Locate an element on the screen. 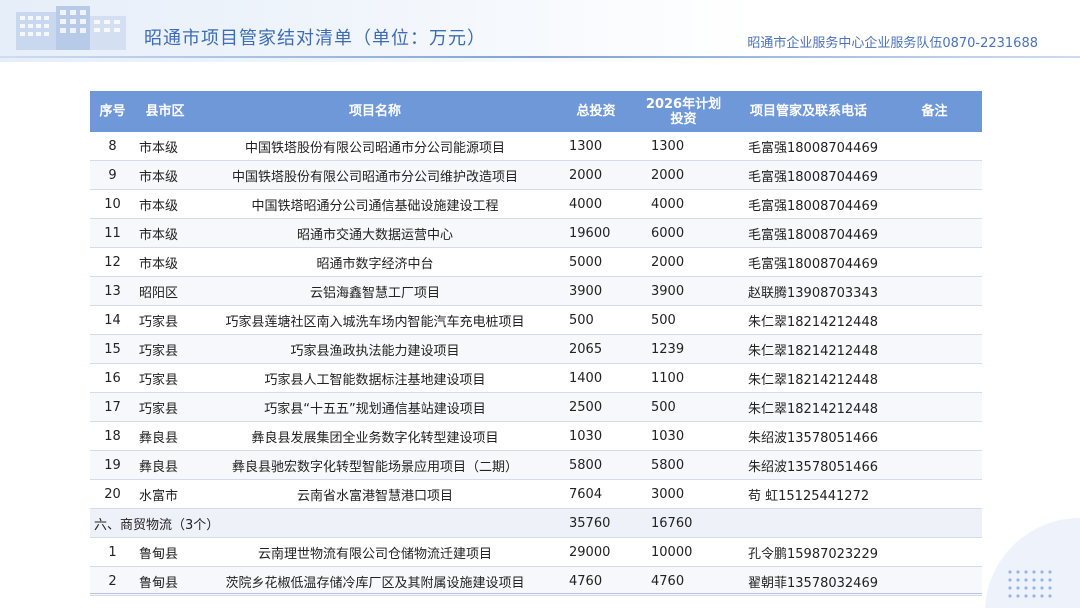 This screenshot has width=1080, height=608. row-num-cell: 15 is located at coordinates (112, 349).